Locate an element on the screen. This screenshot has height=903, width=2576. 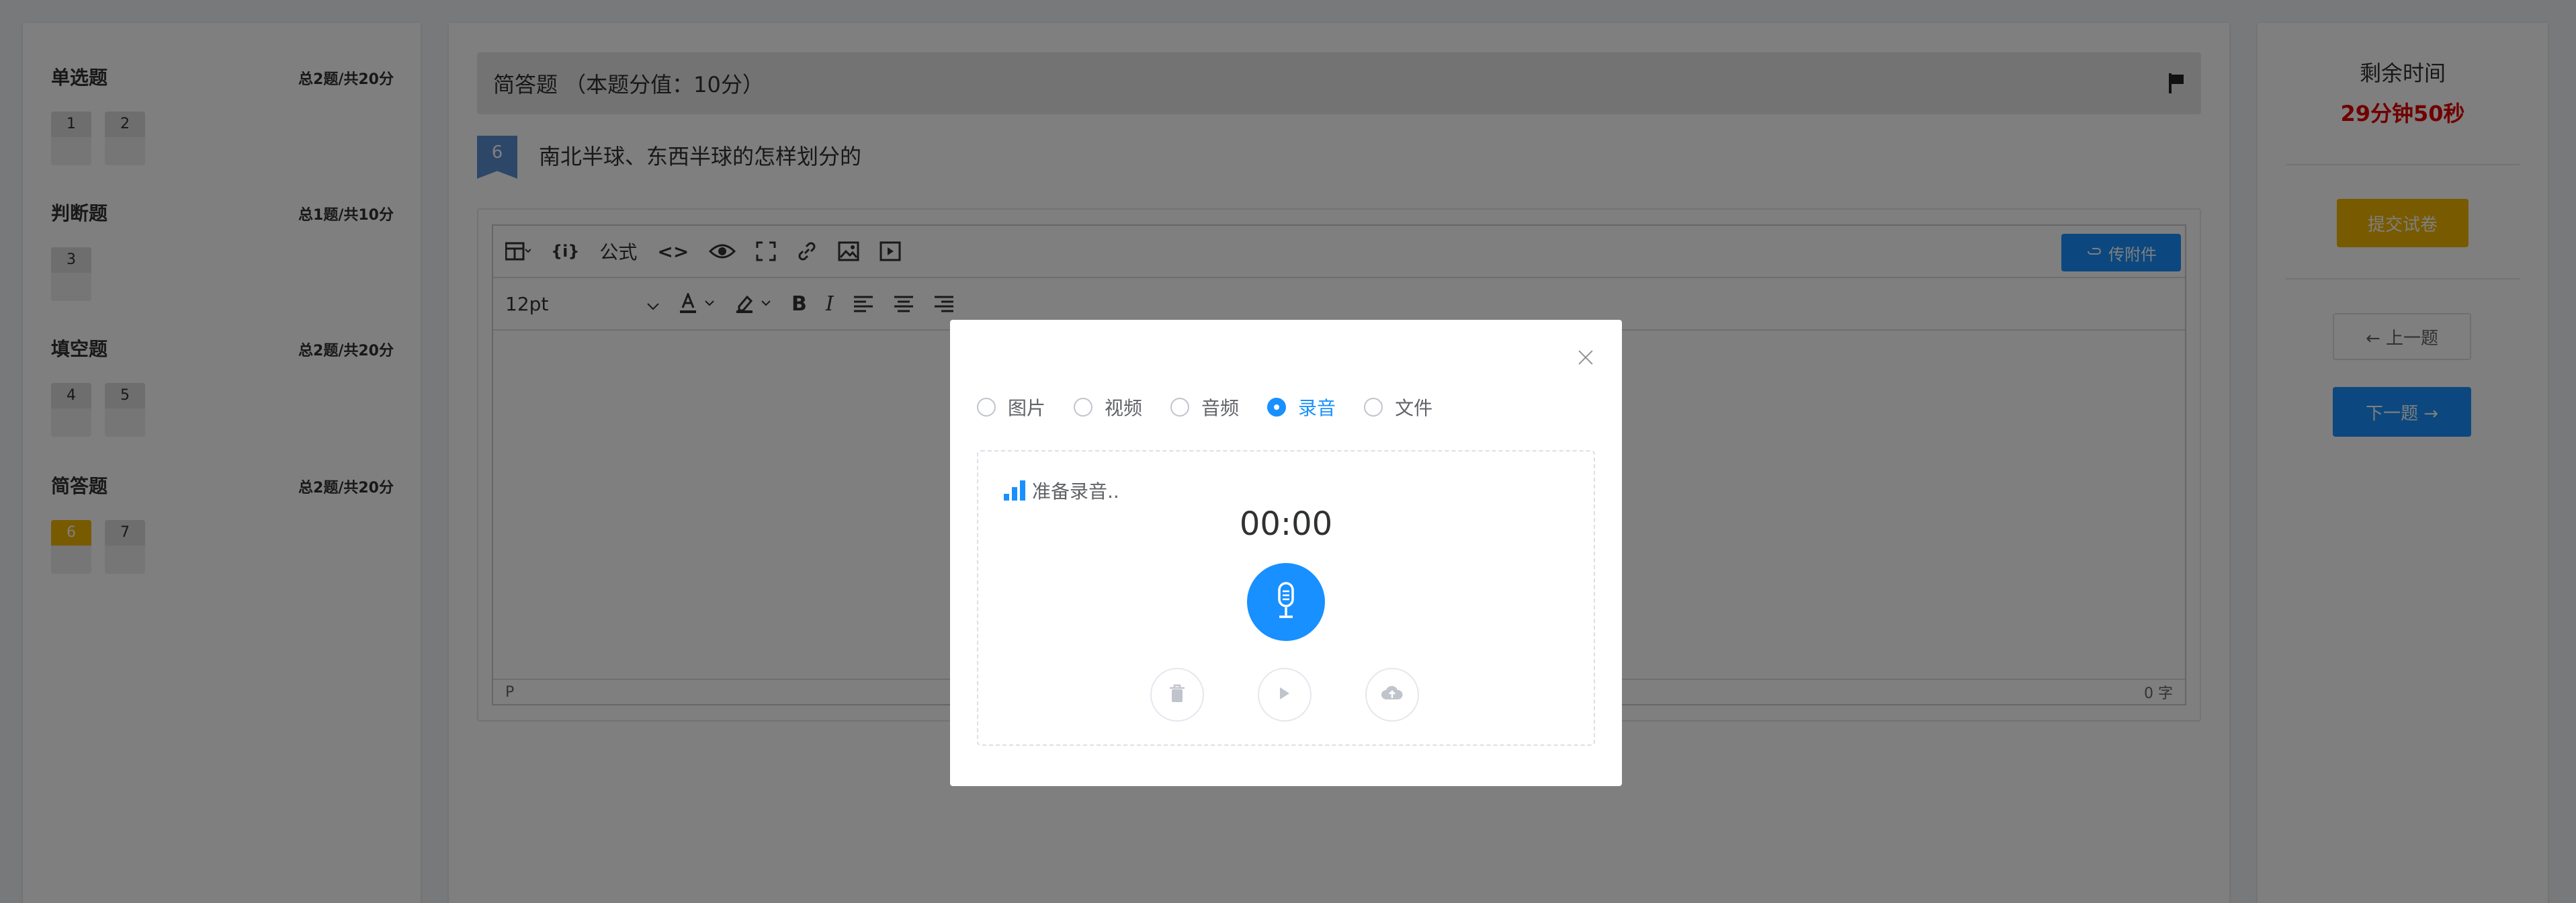
play-icon is located at coordinates (1285, 694).